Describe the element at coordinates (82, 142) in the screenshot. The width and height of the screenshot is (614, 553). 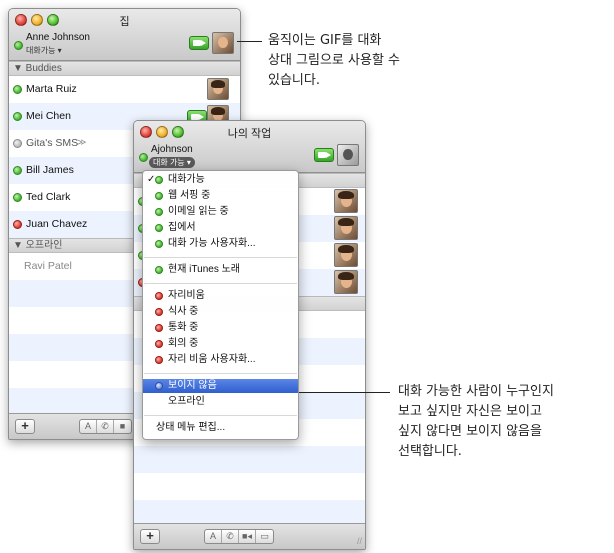
I see `sms-icon: ≫` at that location.